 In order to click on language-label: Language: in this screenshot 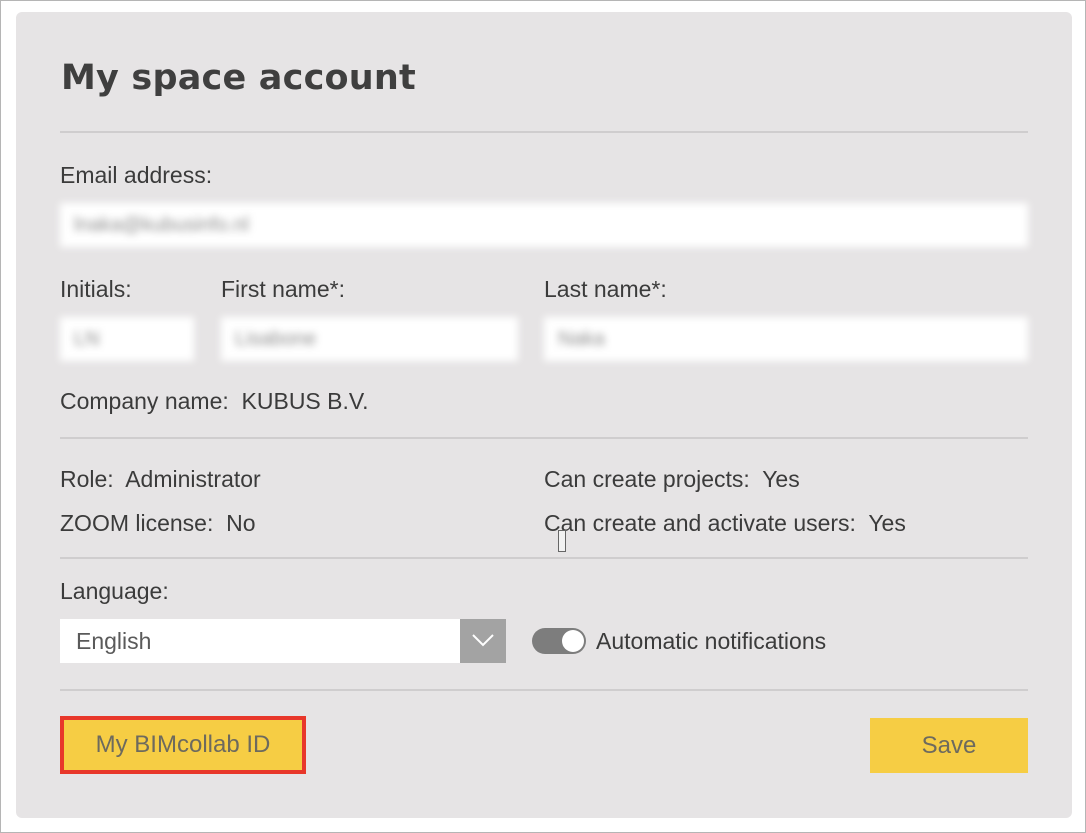, I will do `click(114, 591)`.